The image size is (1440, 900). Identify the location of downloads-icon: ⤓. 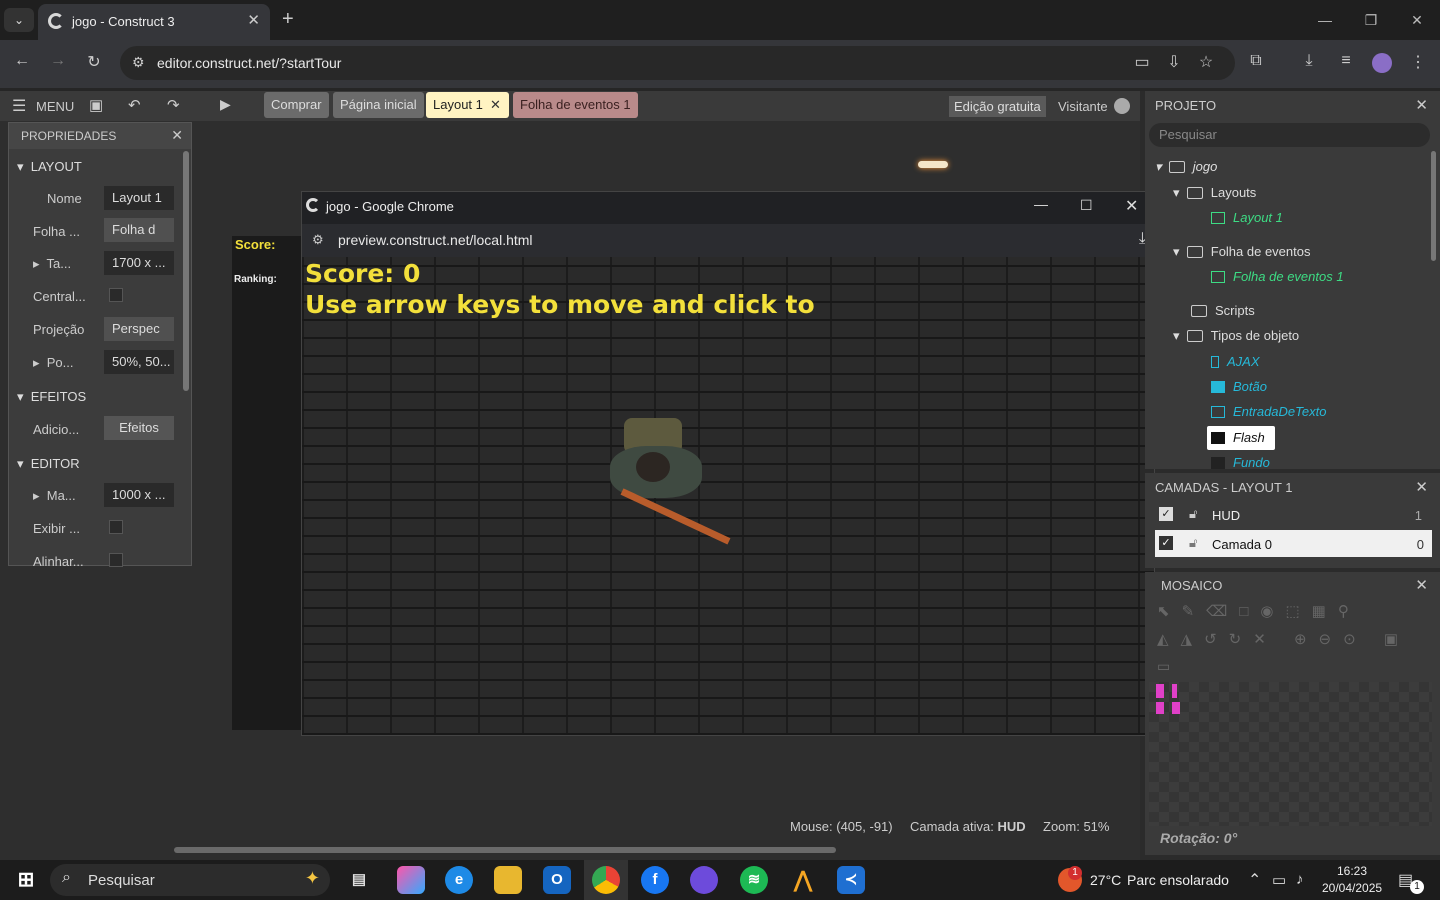
(1309, 61).